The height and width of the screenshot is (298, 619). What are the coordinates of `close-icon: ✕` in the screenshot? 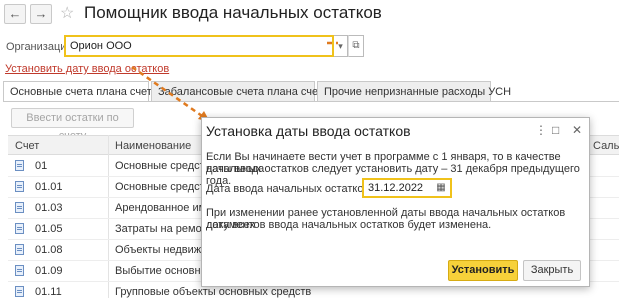 It's located at (577, 130).